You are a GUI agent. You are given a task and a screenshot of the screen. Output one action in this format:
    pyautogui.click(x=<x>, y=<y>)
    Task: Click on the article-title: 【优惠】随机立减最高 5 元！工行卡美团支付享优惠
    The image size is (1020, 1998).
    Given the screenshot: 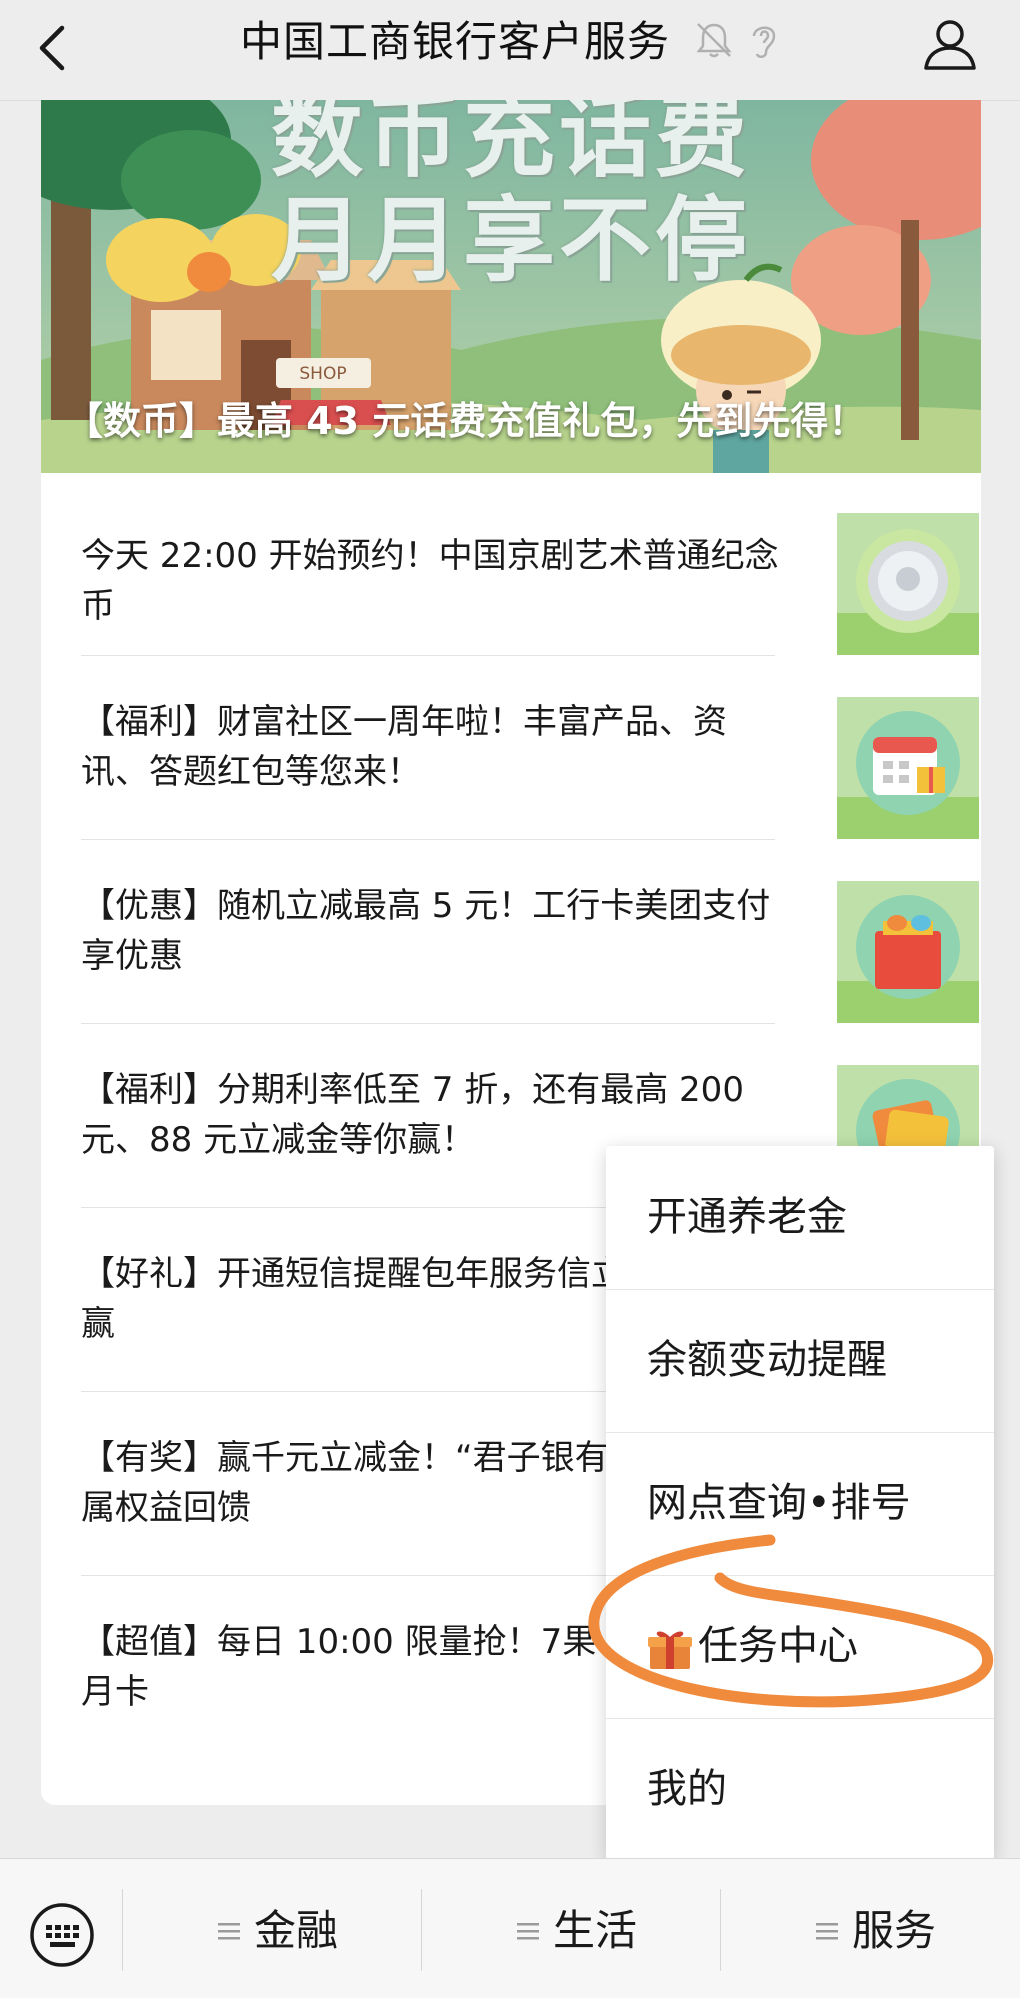 What is the action you would take?
    pyautogui.click(x=426, y=931)
    